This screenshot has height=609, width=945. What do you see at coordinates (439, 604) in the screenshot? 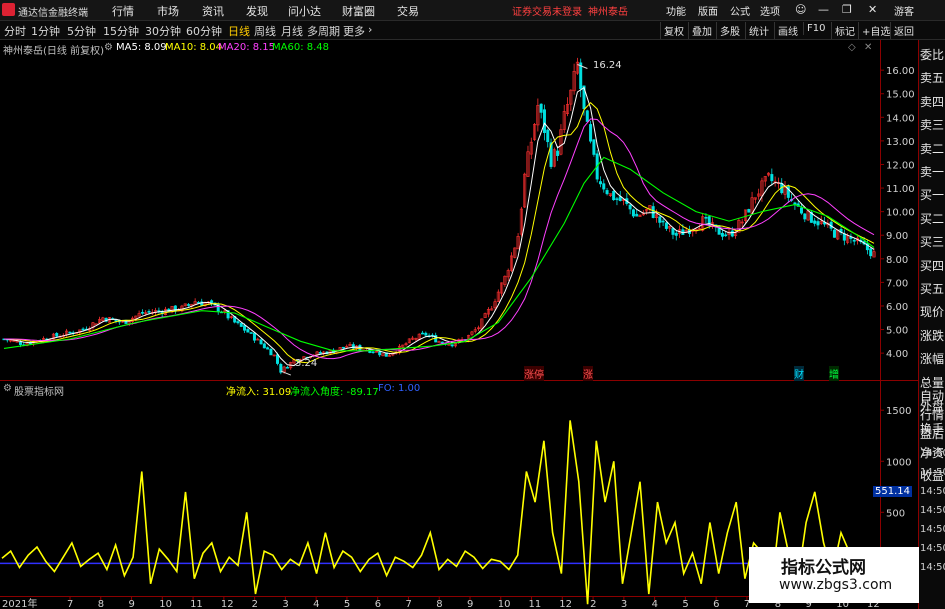
I see `date-tick-label: 8` at bounding box center [439, 604].